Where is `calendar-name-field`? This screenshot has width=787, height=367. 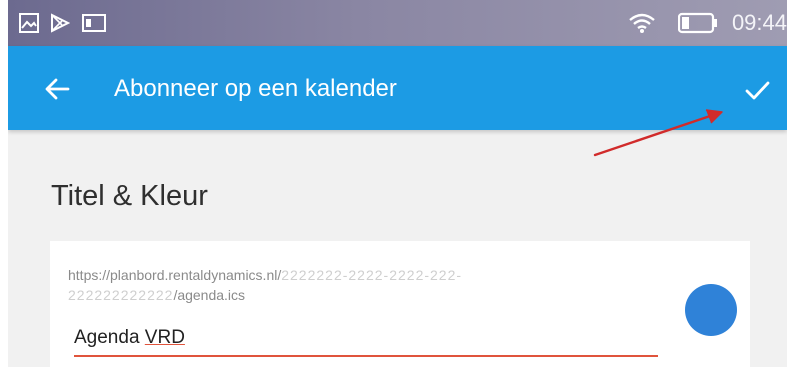 calendar-name-field is located at coordinates (366, 341).